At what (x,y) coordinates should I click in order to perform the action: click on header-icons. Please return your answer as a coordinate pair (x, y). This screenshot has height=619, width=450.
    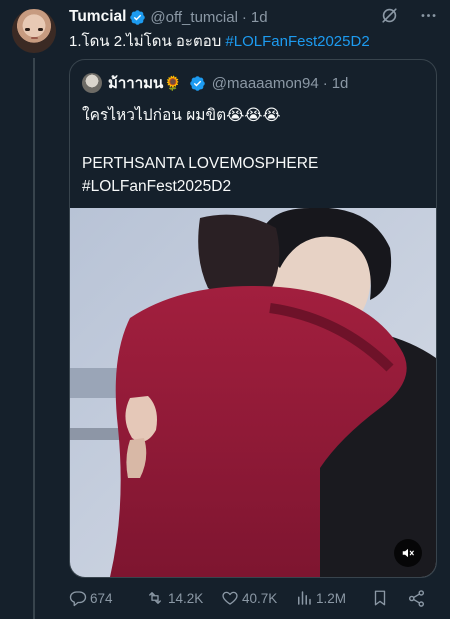
    Looking at the image, I should click on (409, 15).